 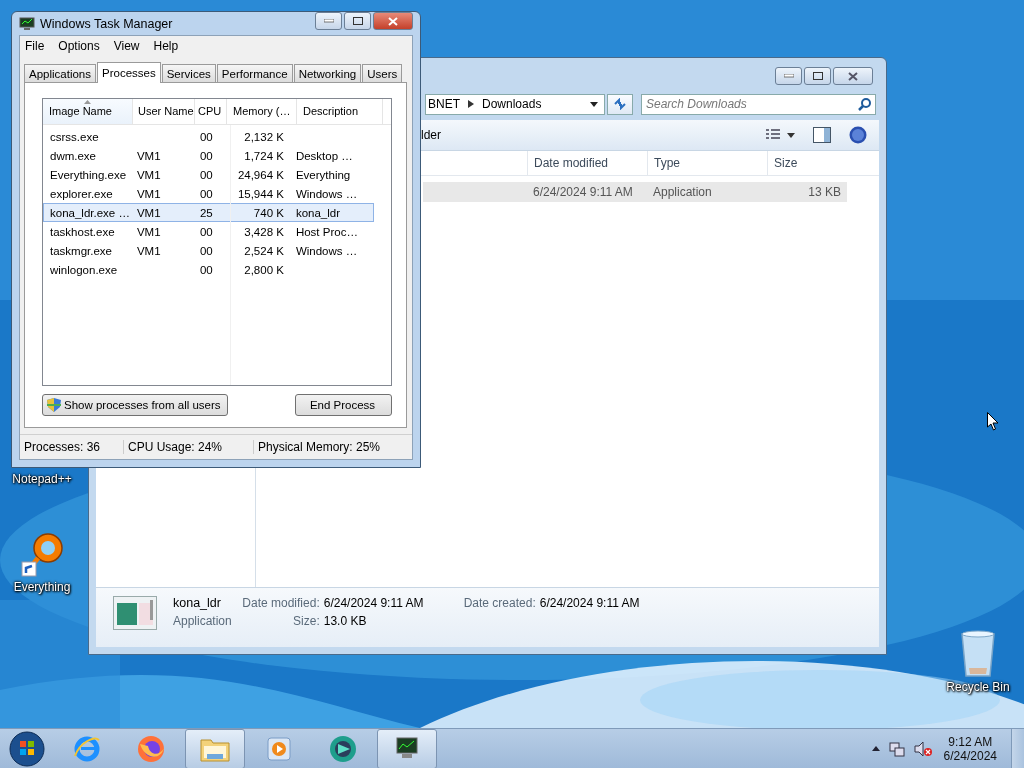 What do you see at coordinates (345, 621) in the screenshot?
I see `field-value: 13.0 KB` at bounding box center [345, 621].